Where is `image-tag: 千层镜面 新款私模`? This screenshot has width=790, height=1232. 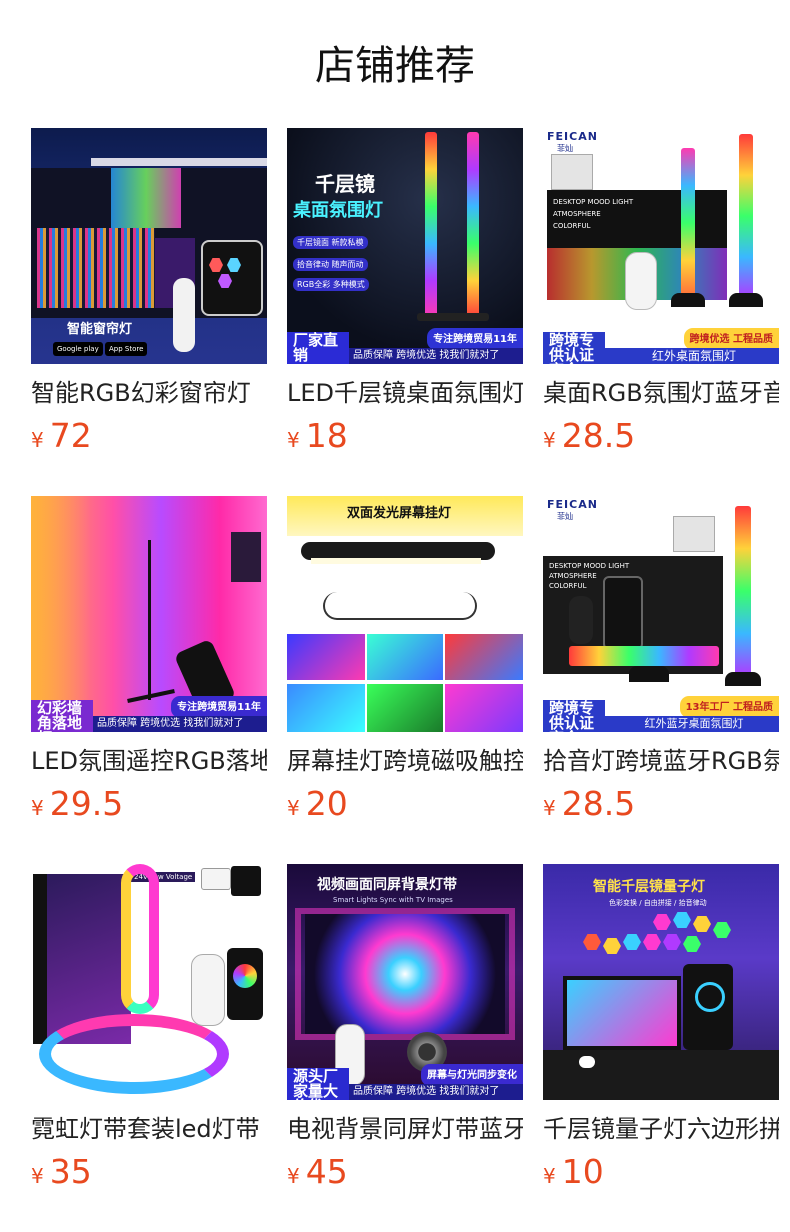
image-tag: 千层镜面 新款私模 is located at coordinates (330, 242).